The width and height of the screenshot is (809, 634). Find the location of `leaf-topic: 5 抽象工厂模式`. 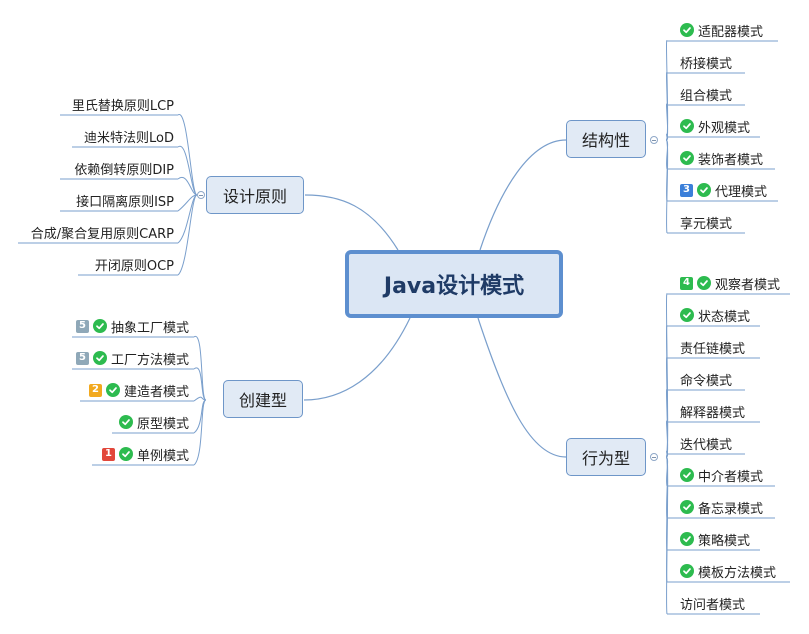

leaf-topic: 5 抽象工厂模式 is located at coordinates (130, 326).